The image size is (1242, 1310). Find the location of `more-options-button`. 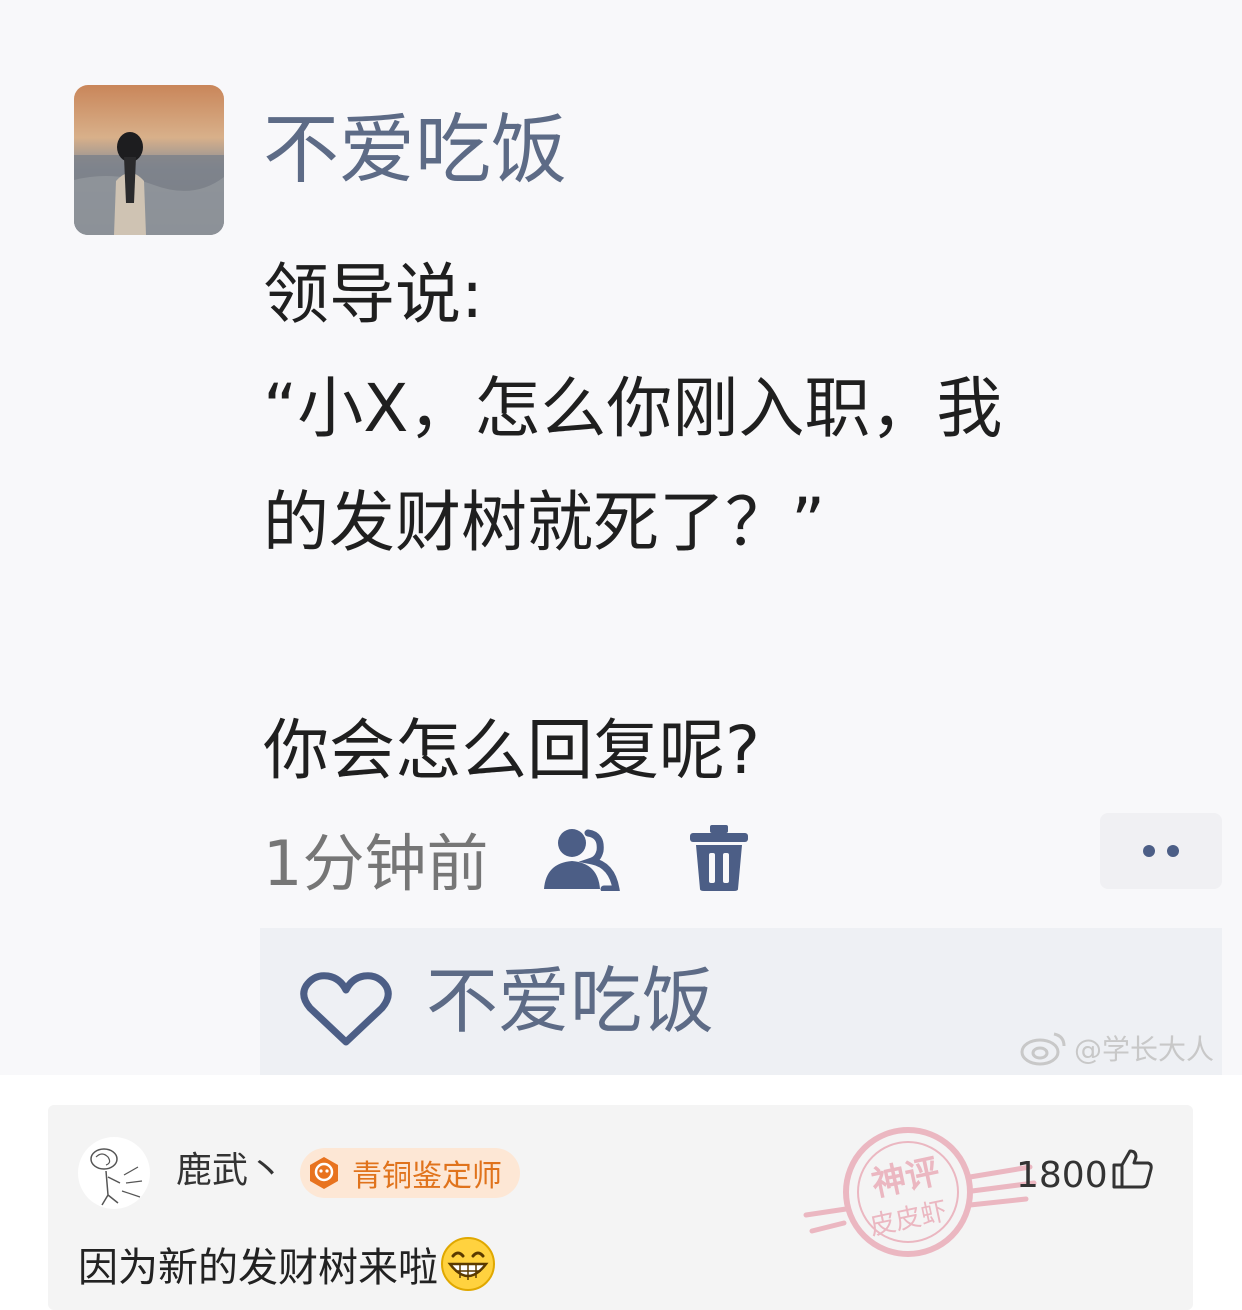

more-options-button is located at coordinates (1161, 851).